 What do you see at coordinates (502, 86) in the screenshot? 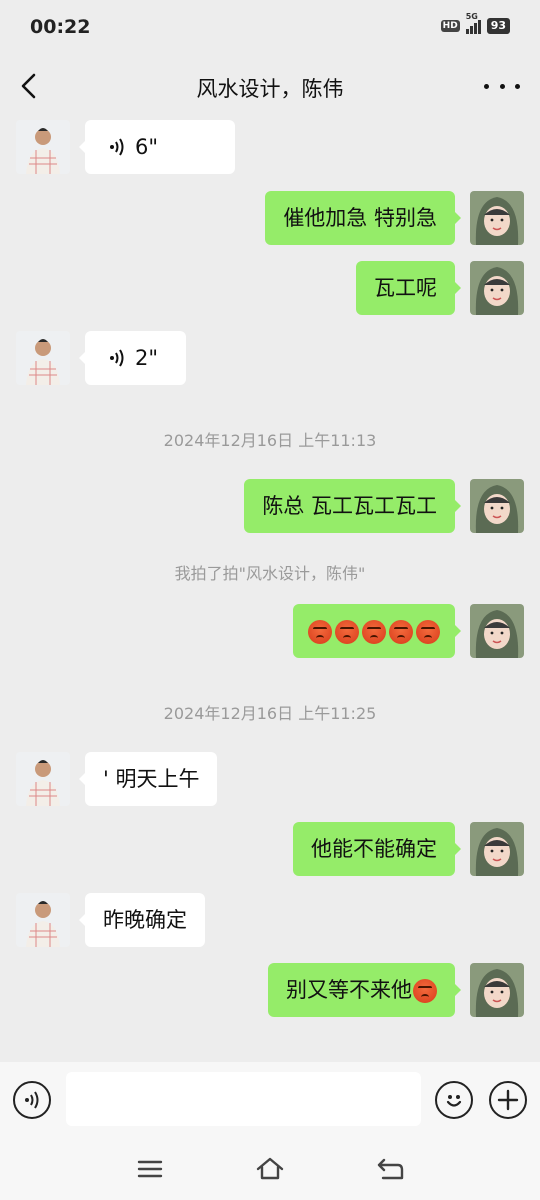
I see `more-options-button` at bounding box center [502, 86].